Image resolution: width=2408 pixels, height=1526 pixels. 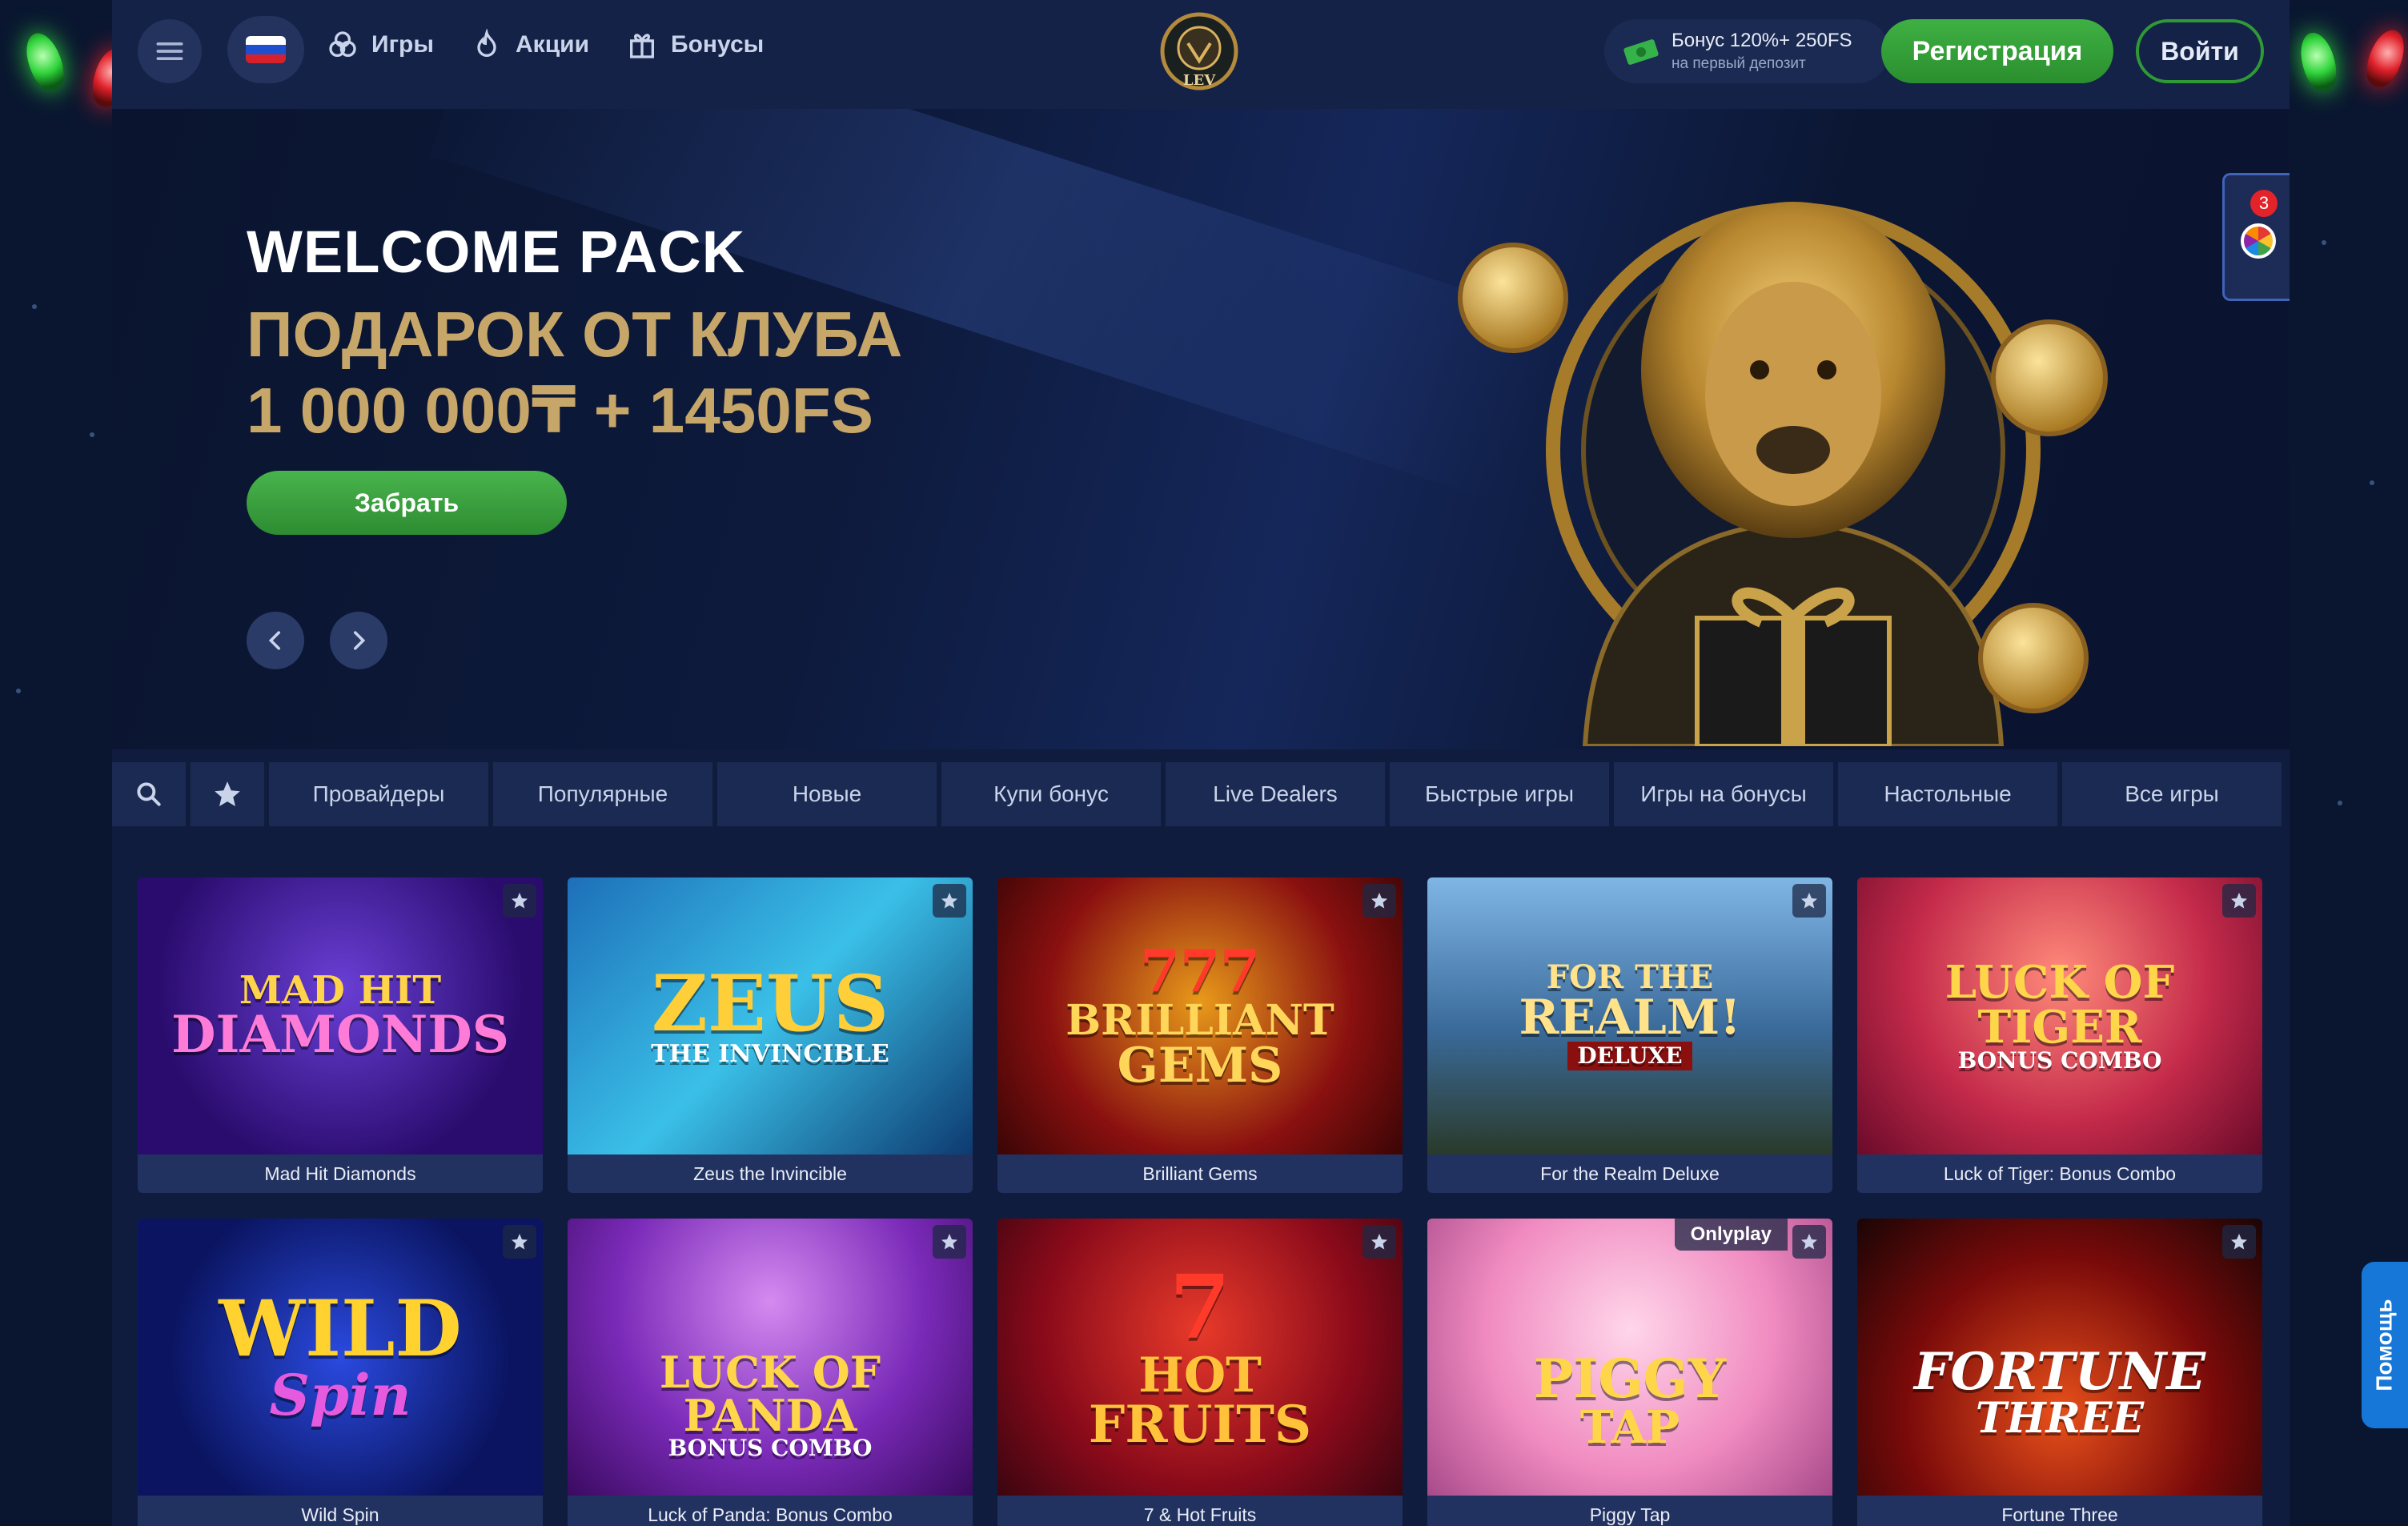 I want to click on game-card: WILD Spin Wild Spin, so click(x=340, y=1373).